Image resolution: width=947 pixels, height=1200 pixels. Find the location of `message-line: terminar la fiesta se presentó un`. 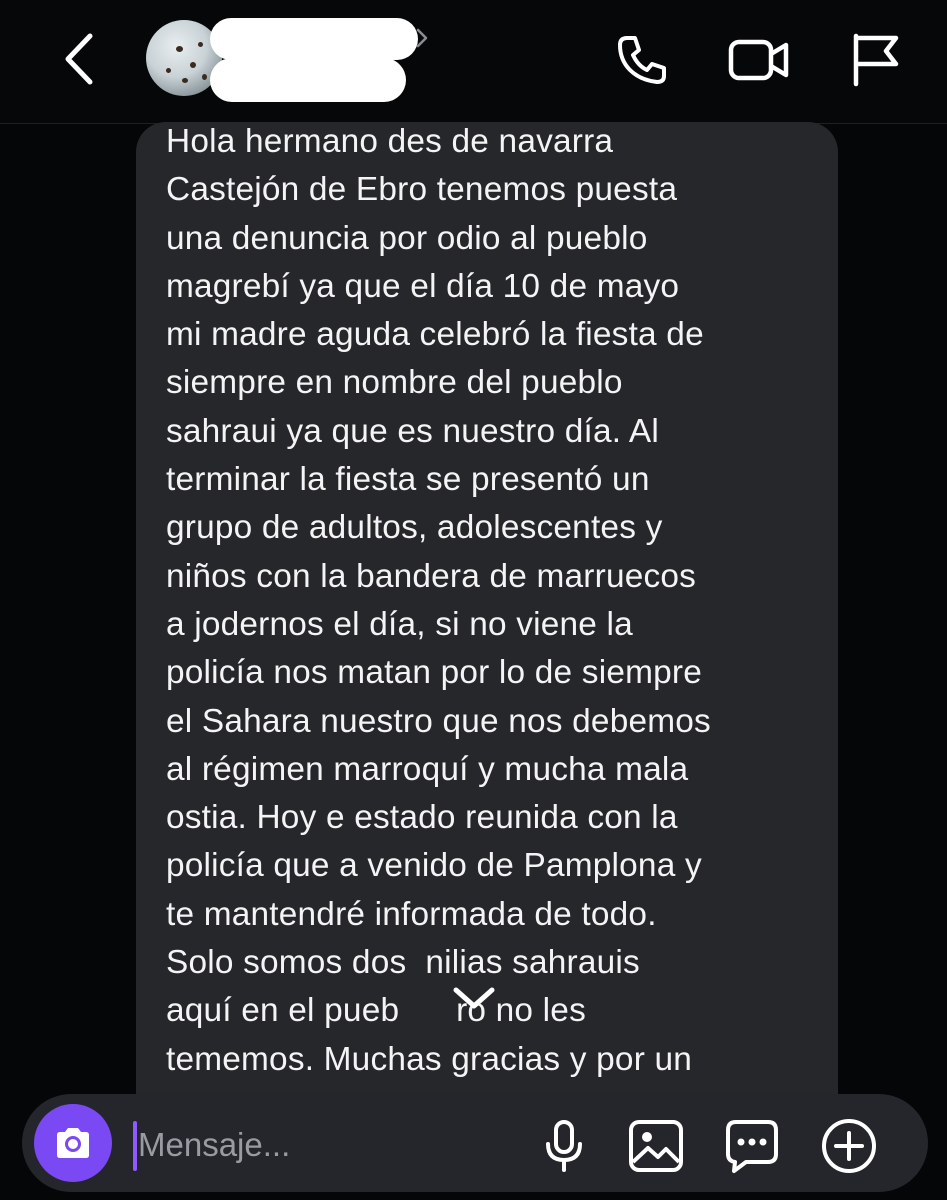

message-line: terminar la fiesta se presentó un is located at coordinates (408, 480).